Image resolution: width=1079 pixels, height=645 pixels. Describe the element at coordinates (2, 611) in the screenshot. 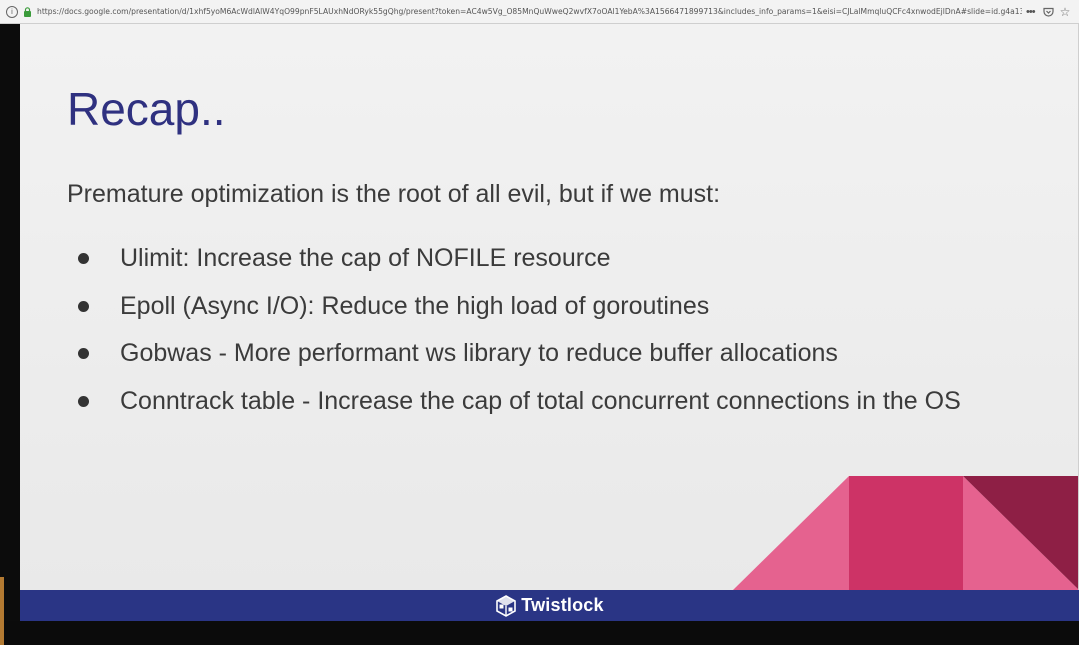

I see `left-edge-accent` at that location.